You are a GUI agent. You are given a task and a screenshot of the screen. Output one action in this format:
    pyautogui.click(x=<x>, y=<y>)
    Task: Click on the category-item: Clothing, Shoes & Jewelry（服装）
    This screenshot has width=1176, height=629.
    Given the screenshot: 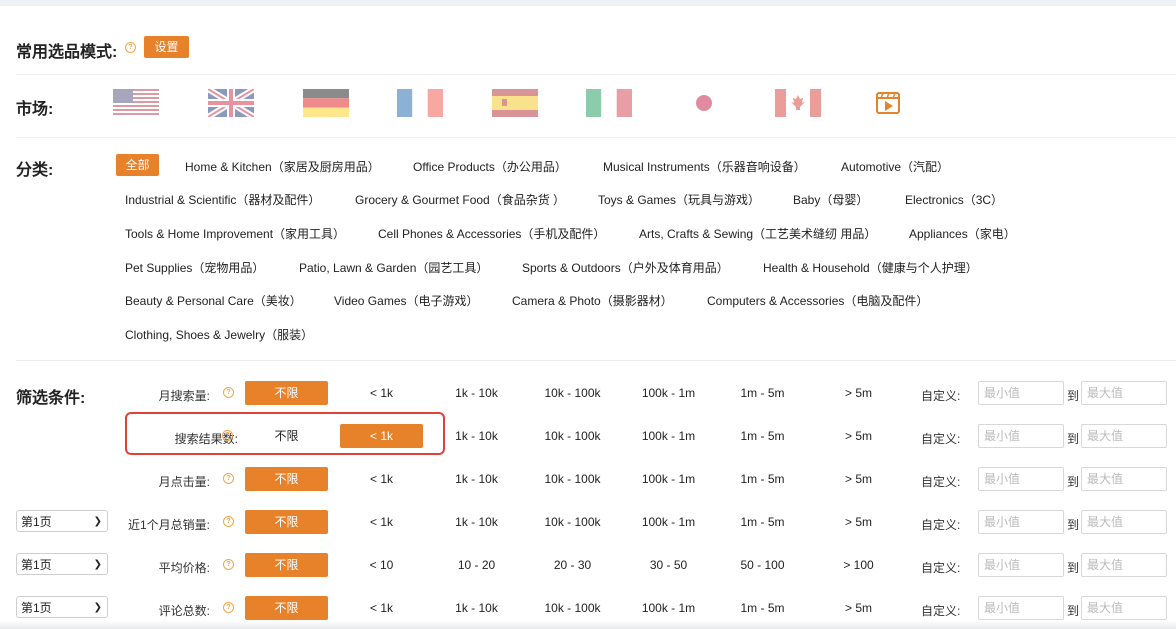 What is the action you would take?
    pyautogui.click(x=219, y=334)
    